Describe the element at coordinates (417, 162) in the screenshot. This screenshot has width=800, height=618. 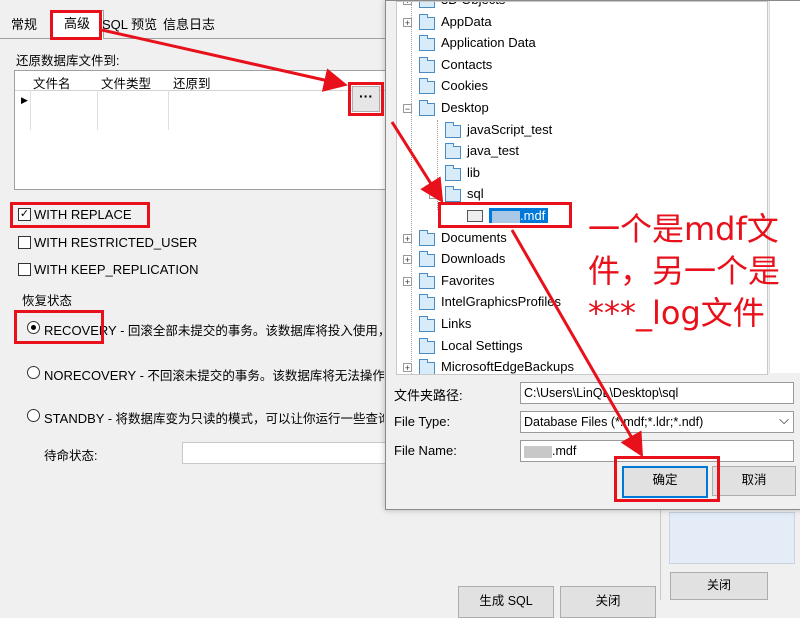
I see `arrow-browse-to-file` at that location.